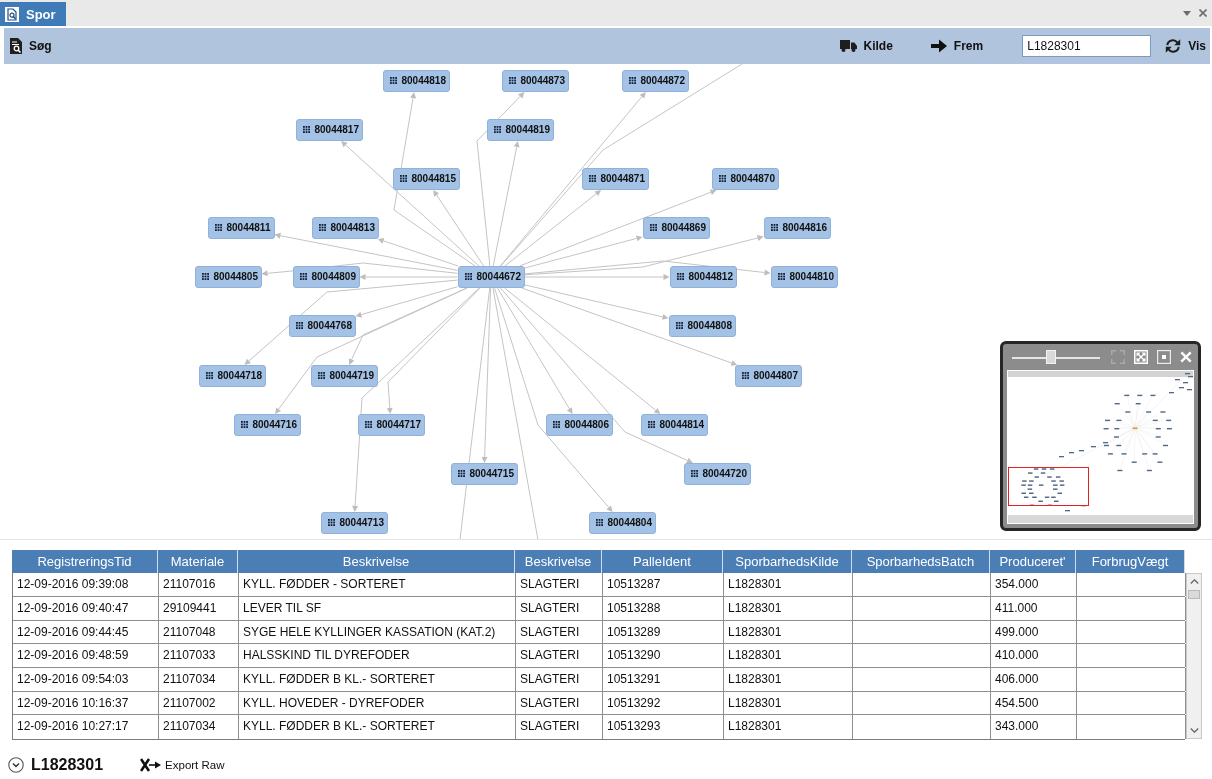 Image resolution: width=1212 pixels, height=779 pixels. I want to click on table-cell: KYLL. FØDDER B KL.- SORTERET, so click(377, 679).